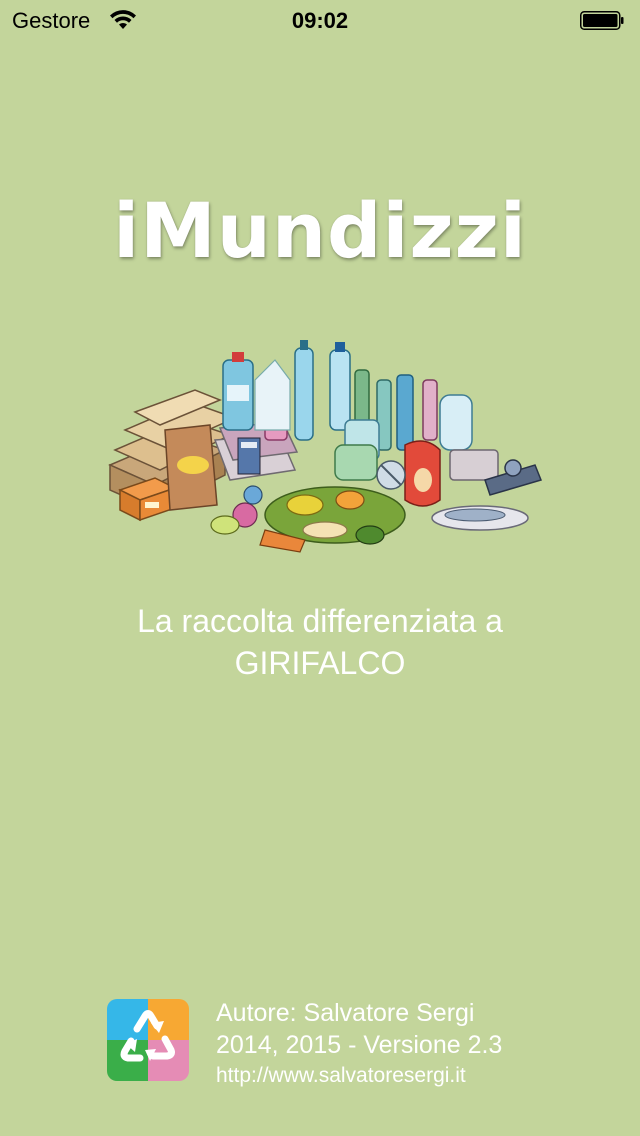 The width and height of the screenshot is (640, 1136). What do you see at coordinates (320, 621) in the screenshot?
I see `subtitle-line-1: La raccolta differenziata a` at bounding box center [320, 621].